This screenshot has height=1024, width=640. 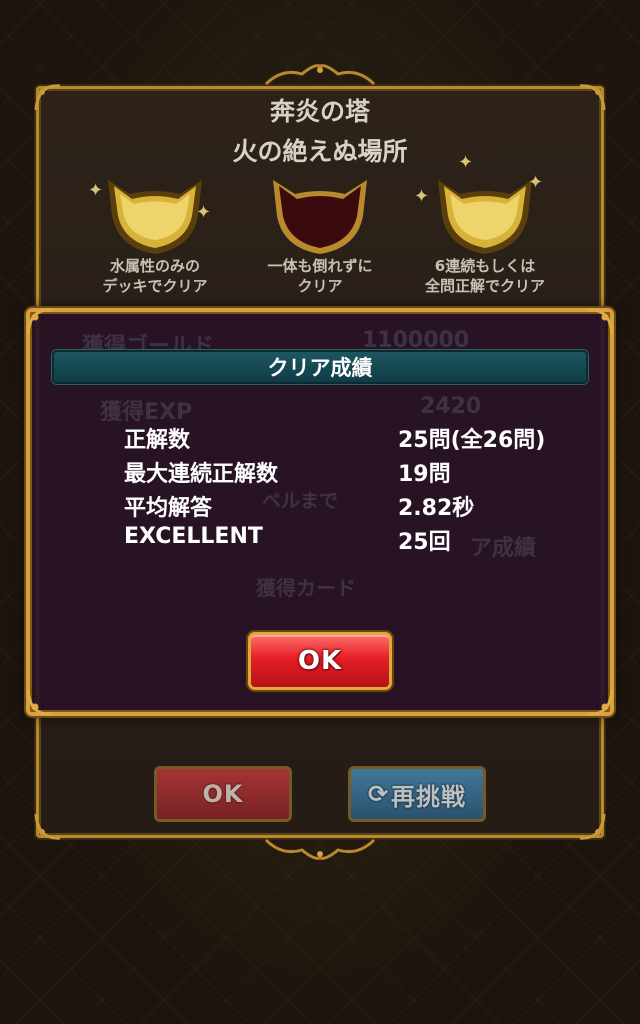 I want to click on stage-name: 奔炎の塔, so click(x=319, y=111).